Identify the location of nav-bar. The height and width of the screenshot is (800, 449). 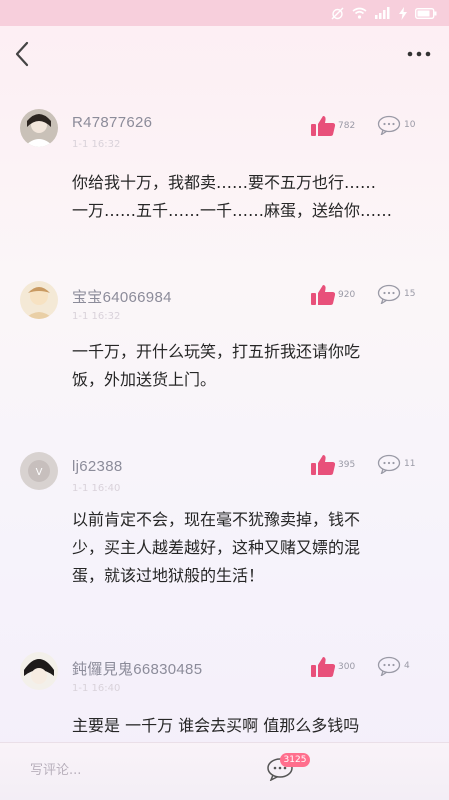
(224, 54).